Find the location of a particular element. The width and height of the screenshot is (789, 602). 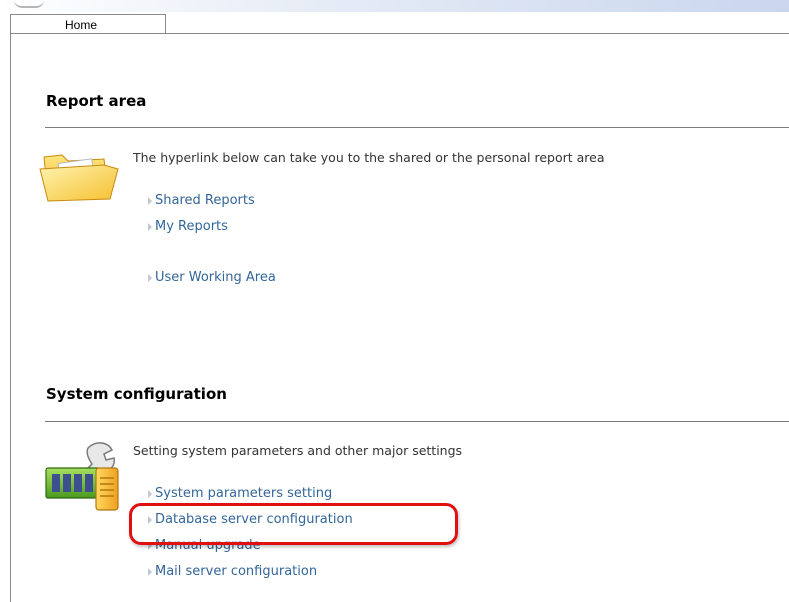

my-reports-label: My Reports is located at coordinates (191, 226).